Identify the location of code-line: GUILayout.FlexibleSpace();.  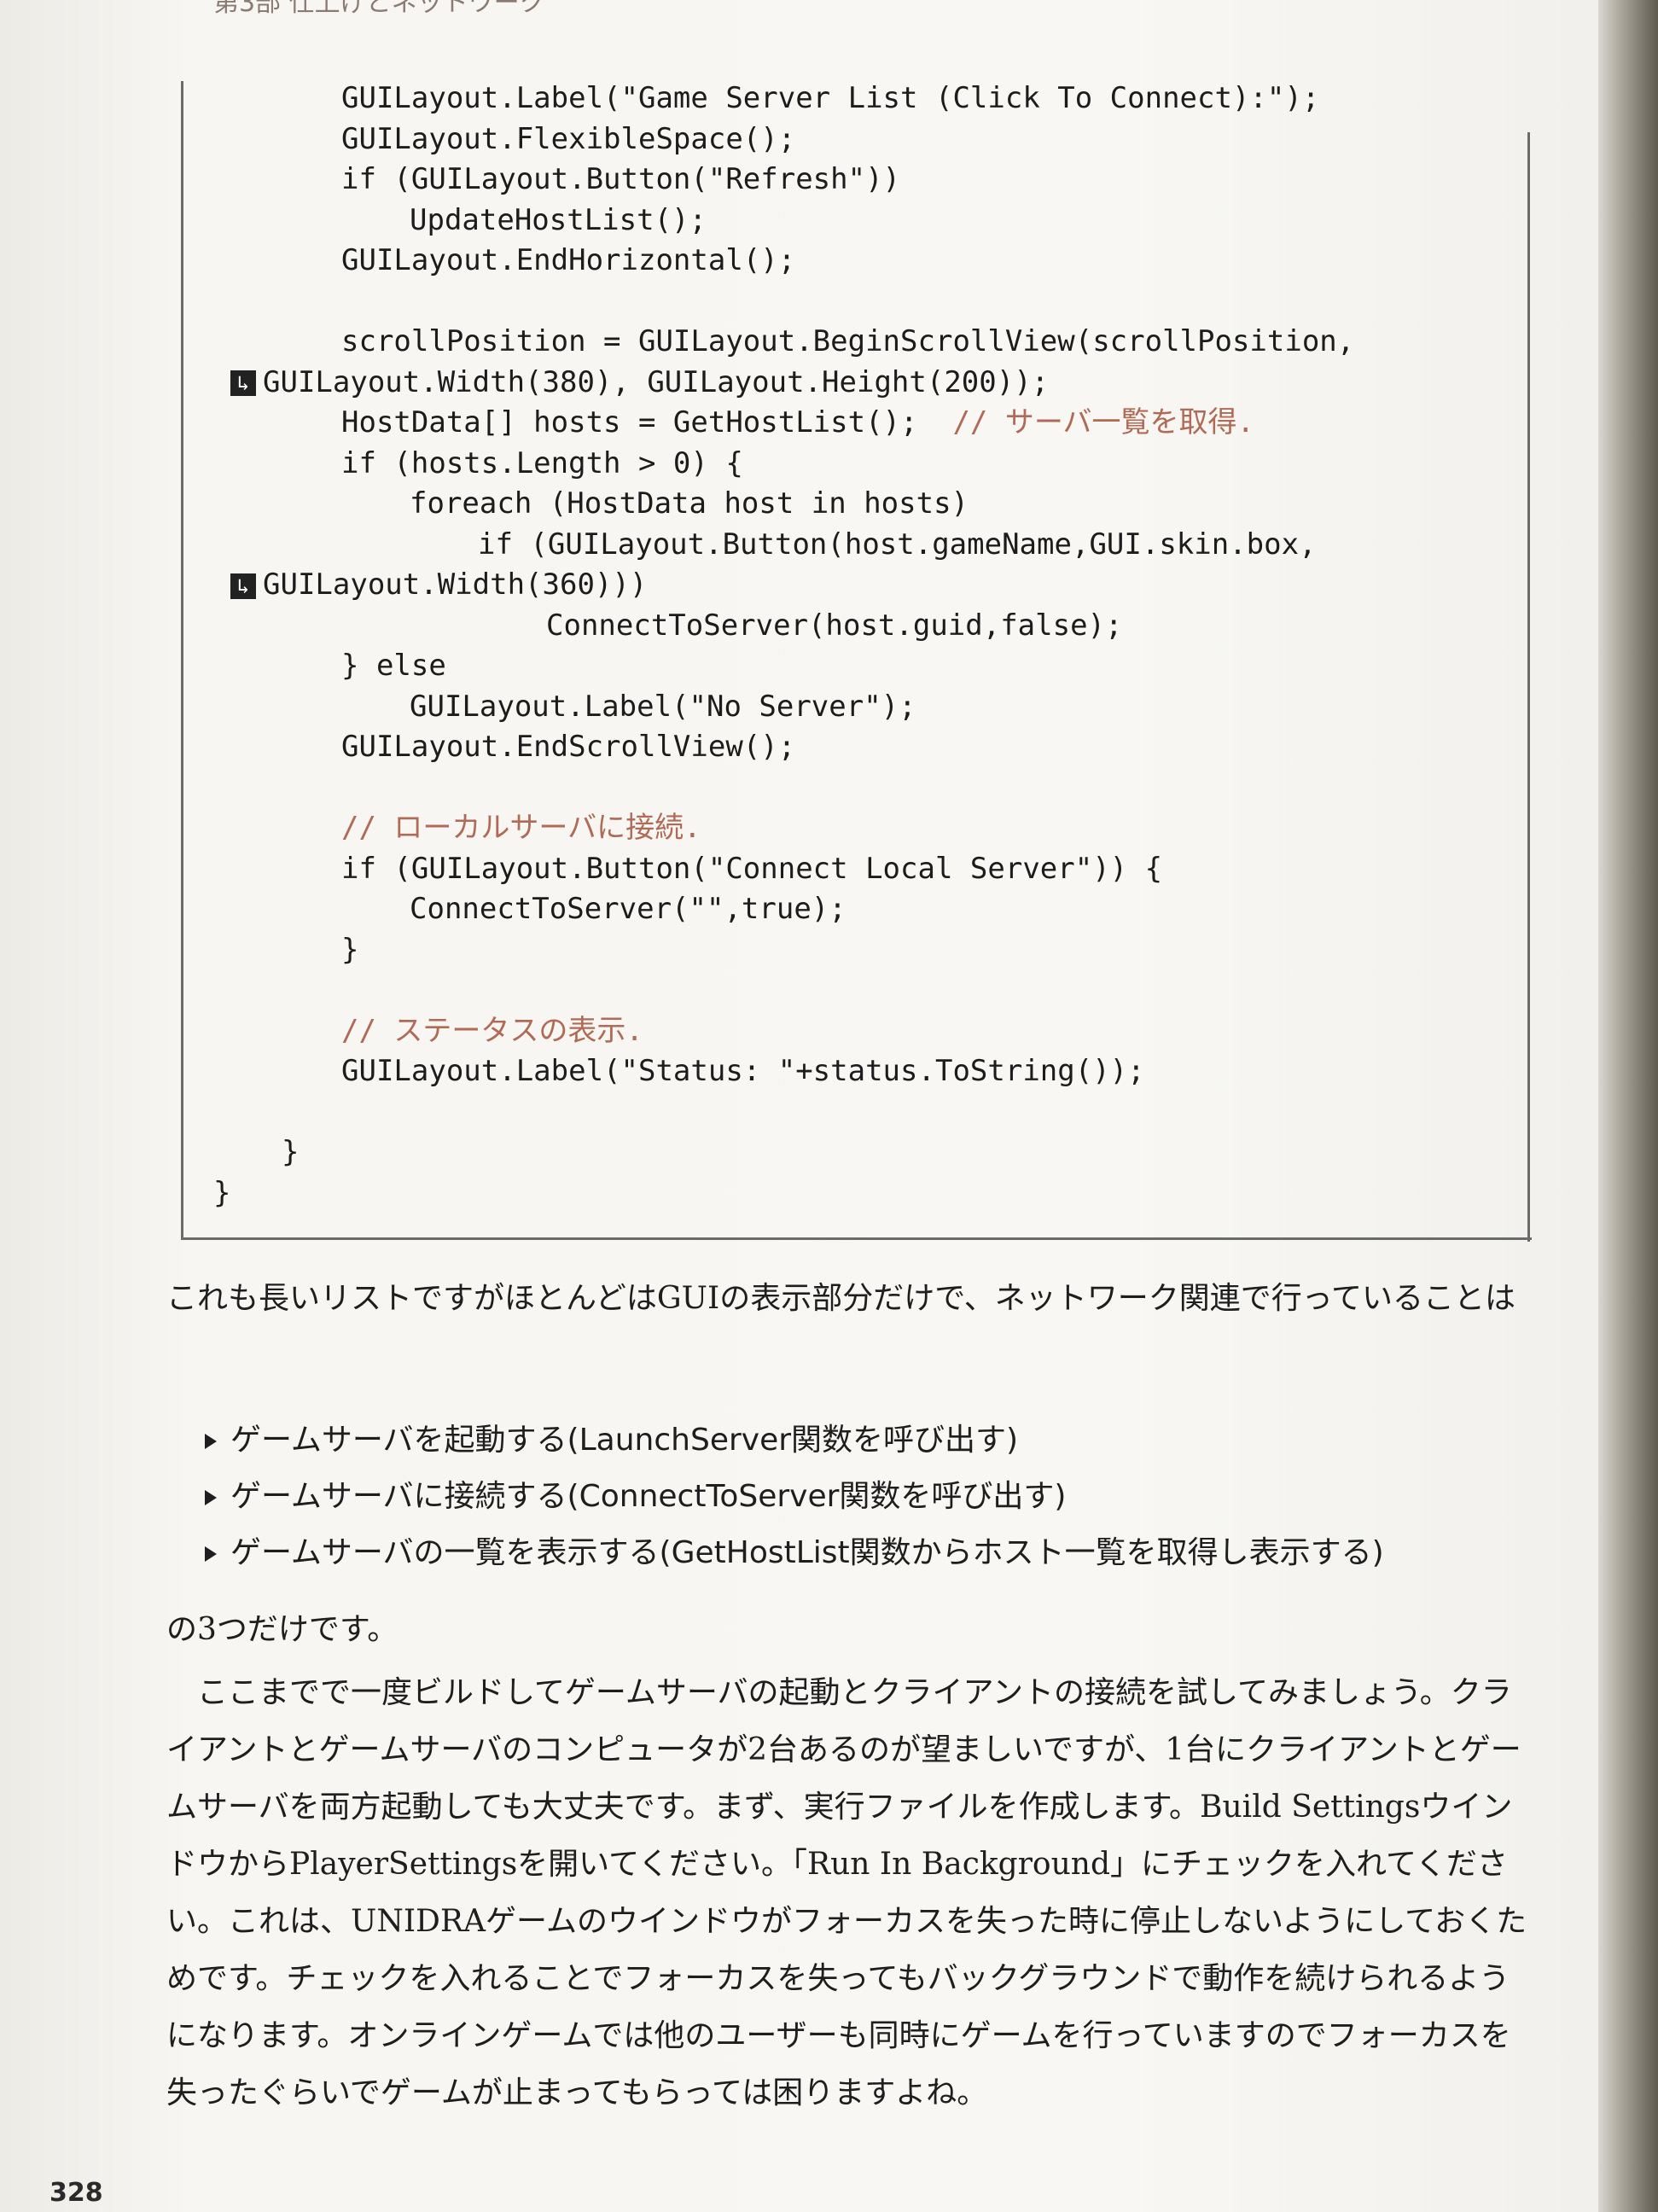
(568, 139).